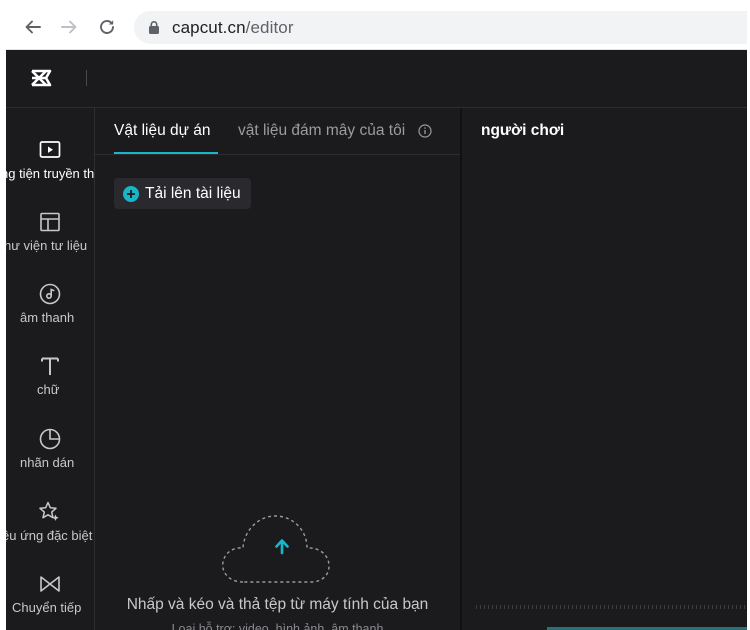  What do you see at coordinates (425, 131) in the screenshot?
I see `info-icon` at bounding box center [425, 131].